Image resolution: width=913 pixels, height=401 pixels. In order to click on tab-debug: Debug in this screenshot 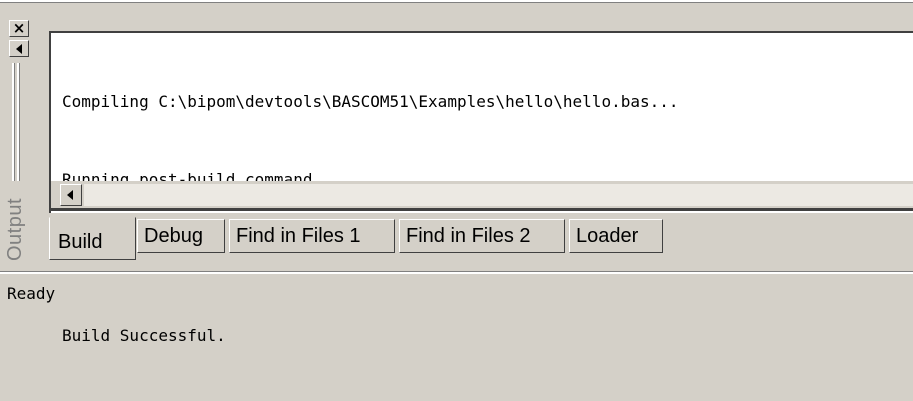, I will do `click(181, 236)`.